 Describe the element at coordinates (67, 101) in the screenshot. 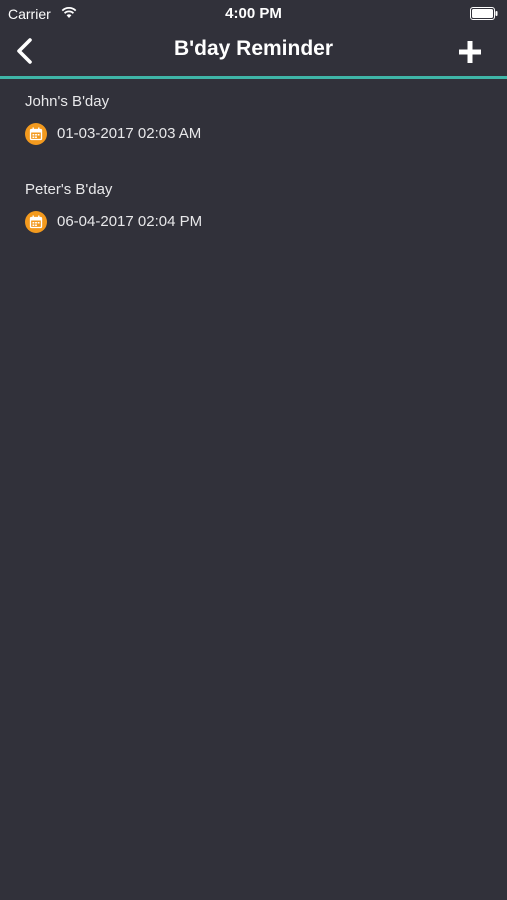

I see `reminder-name: John's B'day` at that location.